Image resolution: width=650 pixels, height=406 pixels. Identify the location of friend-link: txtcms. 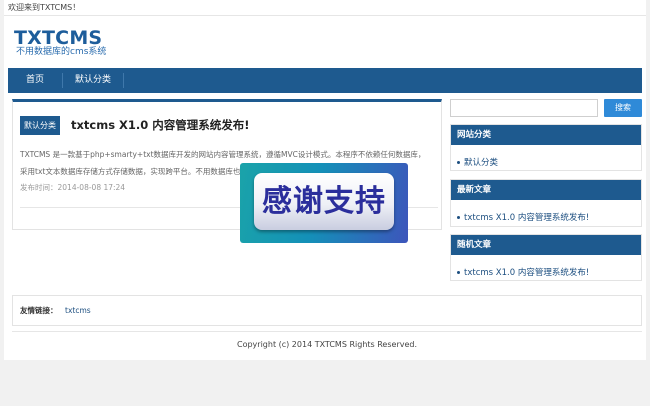
(78, 310).